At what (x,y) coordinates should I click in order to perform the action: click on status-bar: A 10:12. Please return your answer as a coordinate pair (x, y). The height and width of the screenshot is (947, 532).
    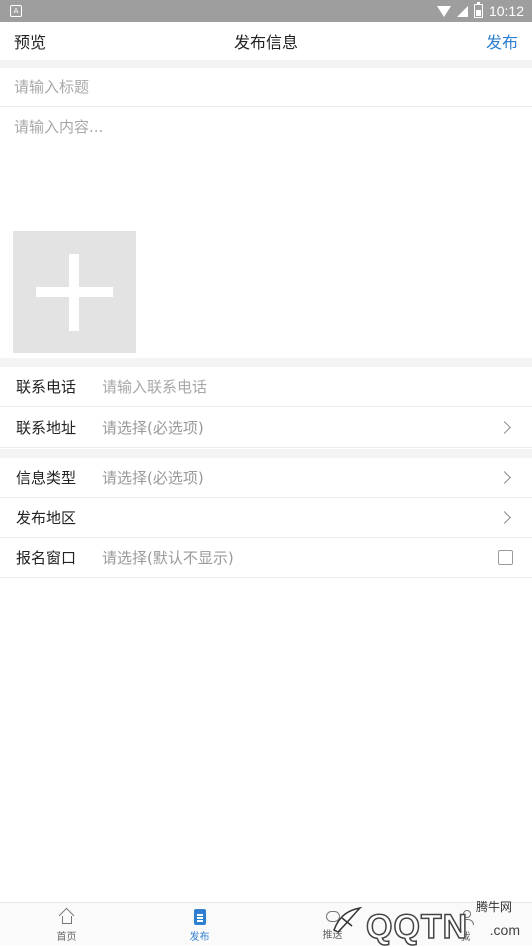
    Looking at the image, I should click on (266, 11).